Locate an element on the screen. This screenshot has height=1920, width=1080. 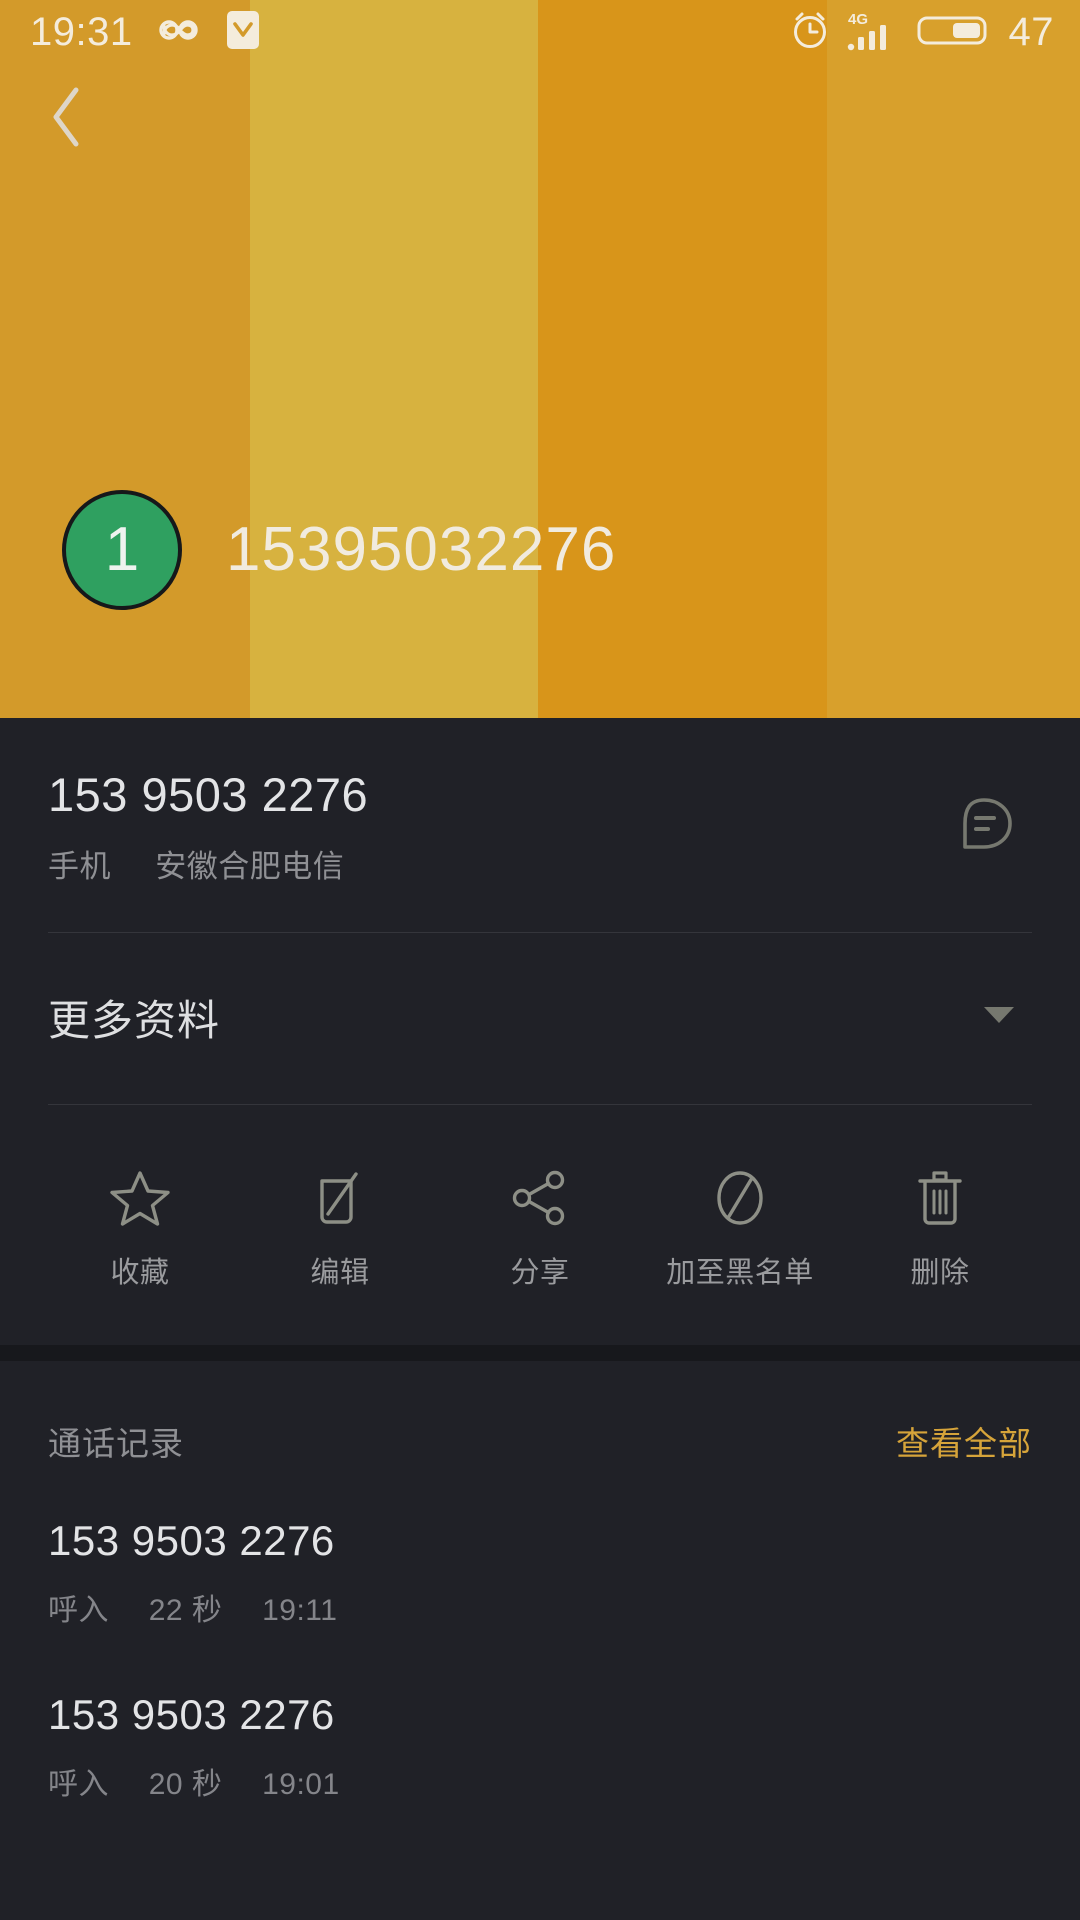
action-edit: 编辑 is located at coordinates (340, 1229).